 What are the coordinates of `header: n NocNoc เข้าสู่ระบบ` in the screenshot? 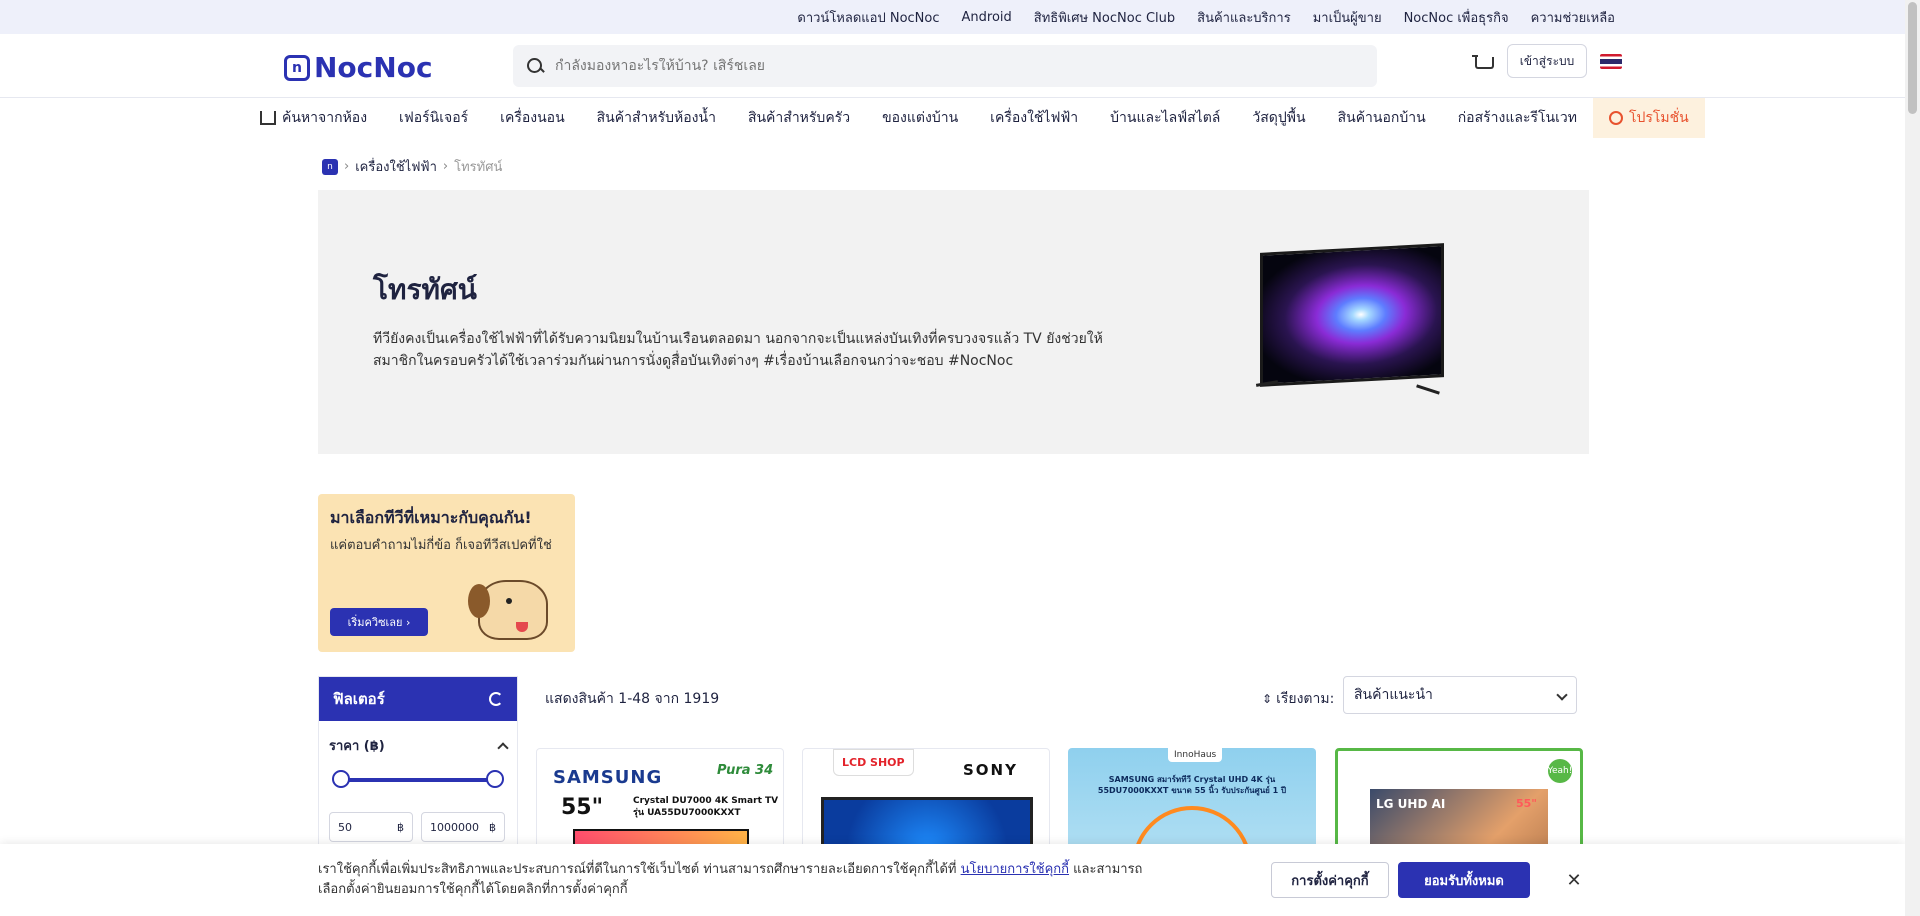 It's located at (952, 66).